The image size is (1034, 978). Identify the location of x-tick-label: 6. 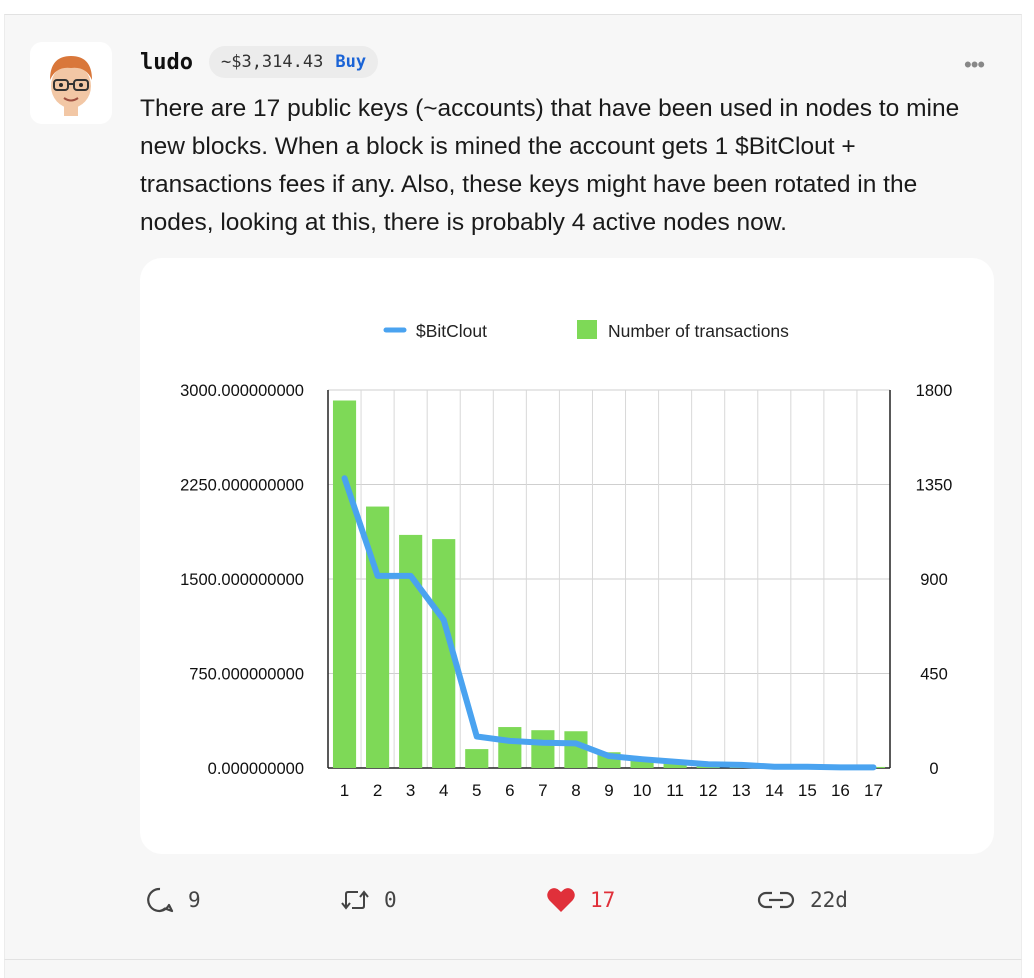
(509, 790).